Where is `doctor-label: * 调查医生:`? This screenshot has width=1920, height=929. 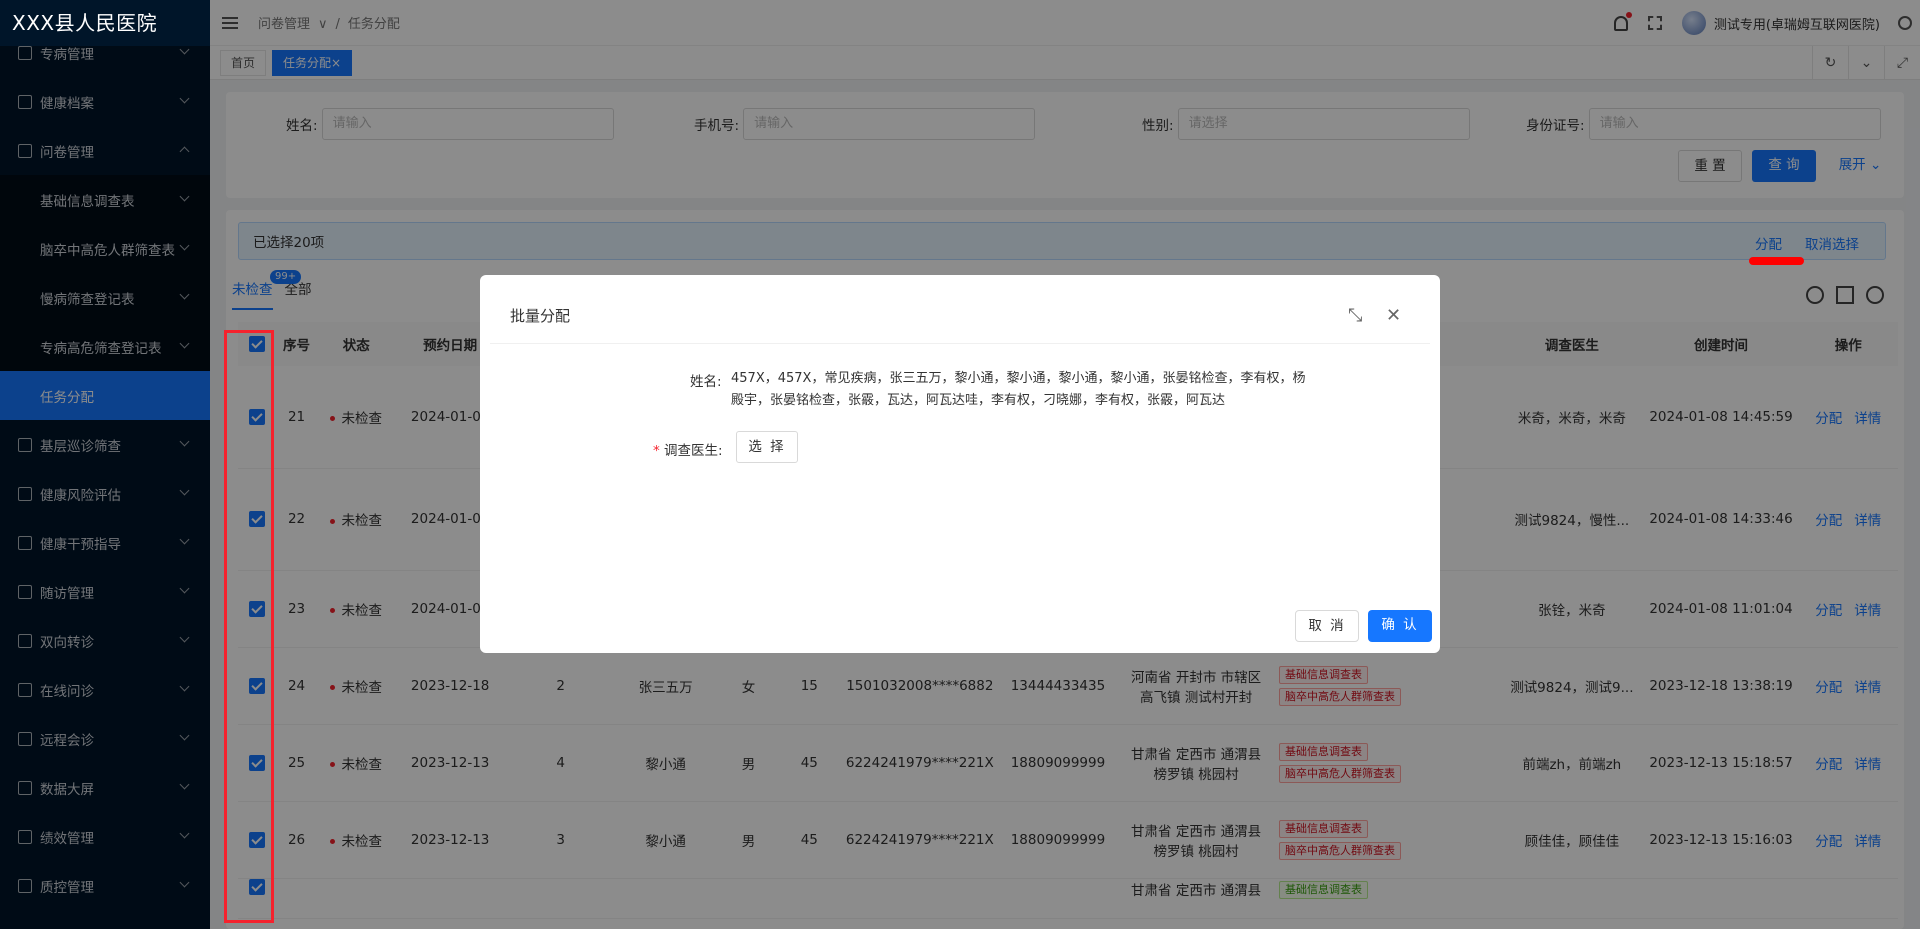
doctor-label: * 调查医生: is located at coordinates (688, 451).